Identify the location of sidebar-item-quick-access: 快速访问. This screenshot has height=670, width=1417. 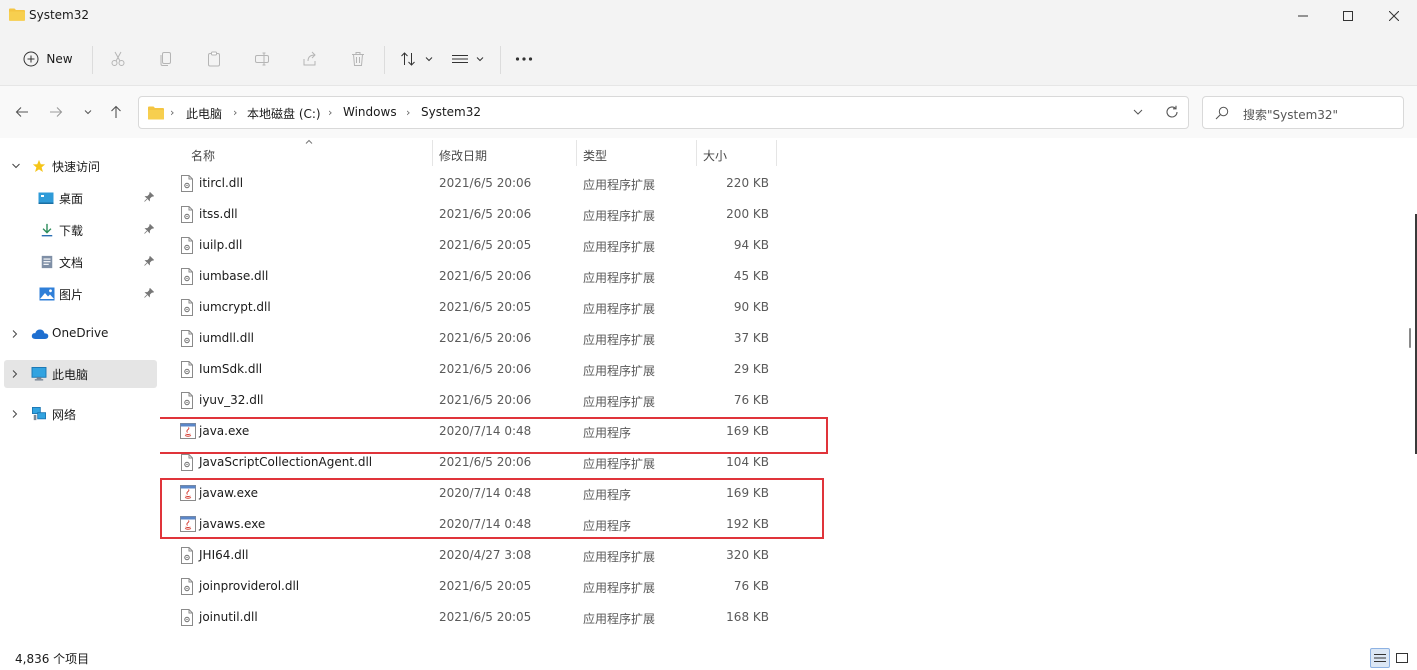
(80, 166).